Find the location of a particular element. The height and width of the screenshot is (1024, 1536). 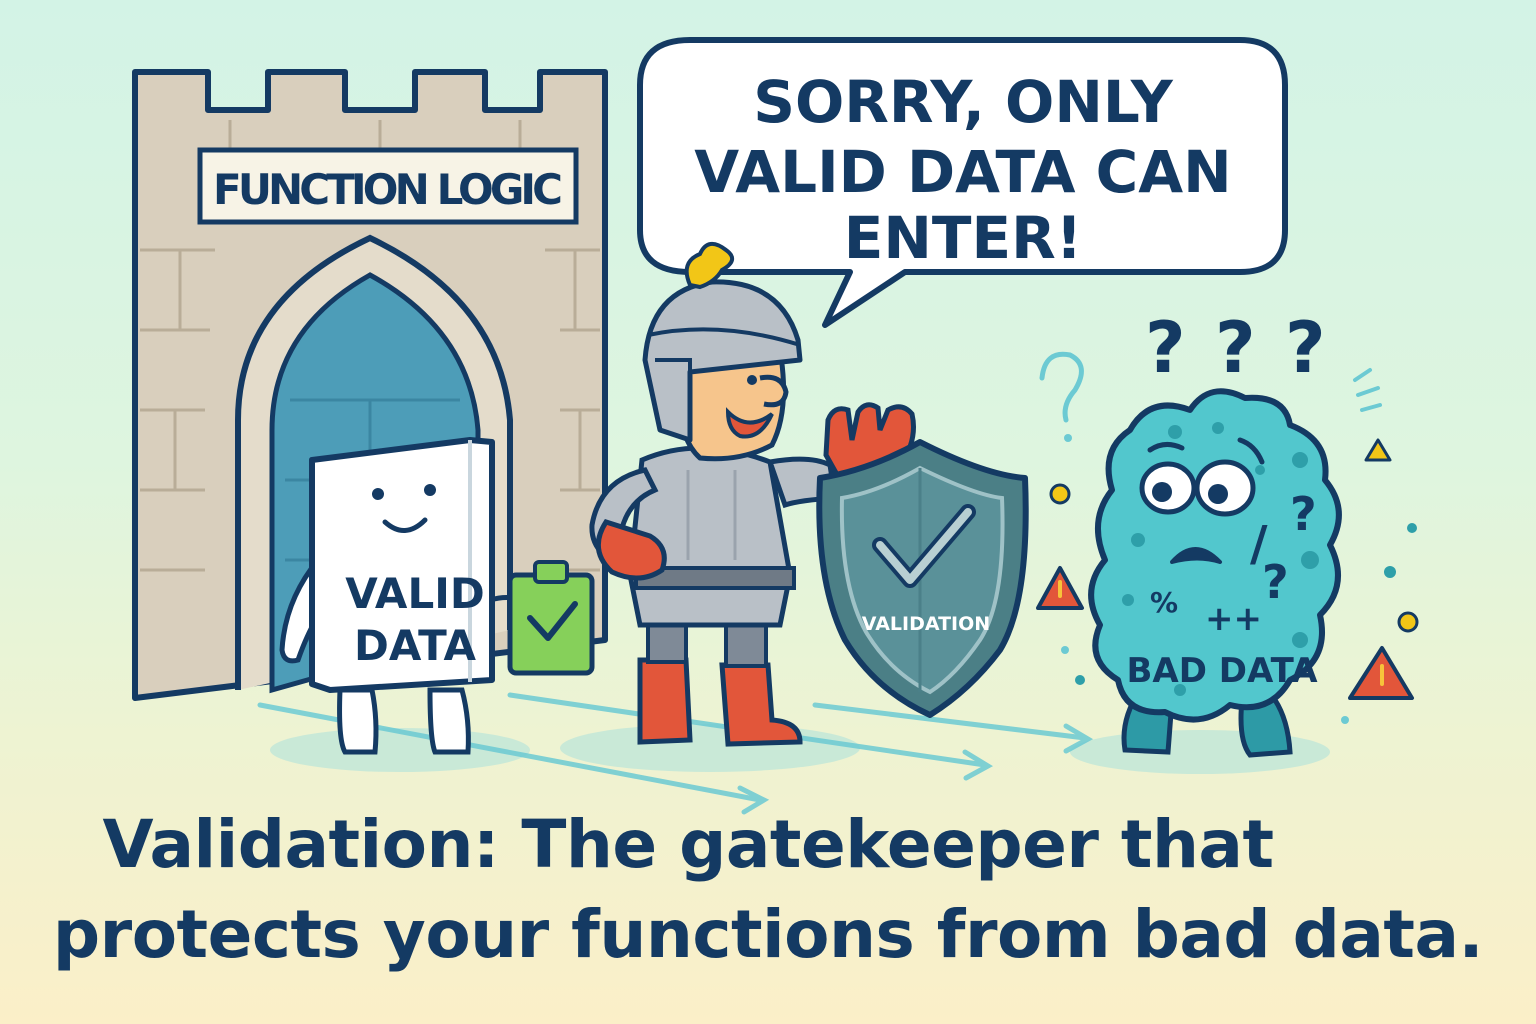

caption-line-1: Validation: The gatekeeper that is located at coordinates (688, 844).